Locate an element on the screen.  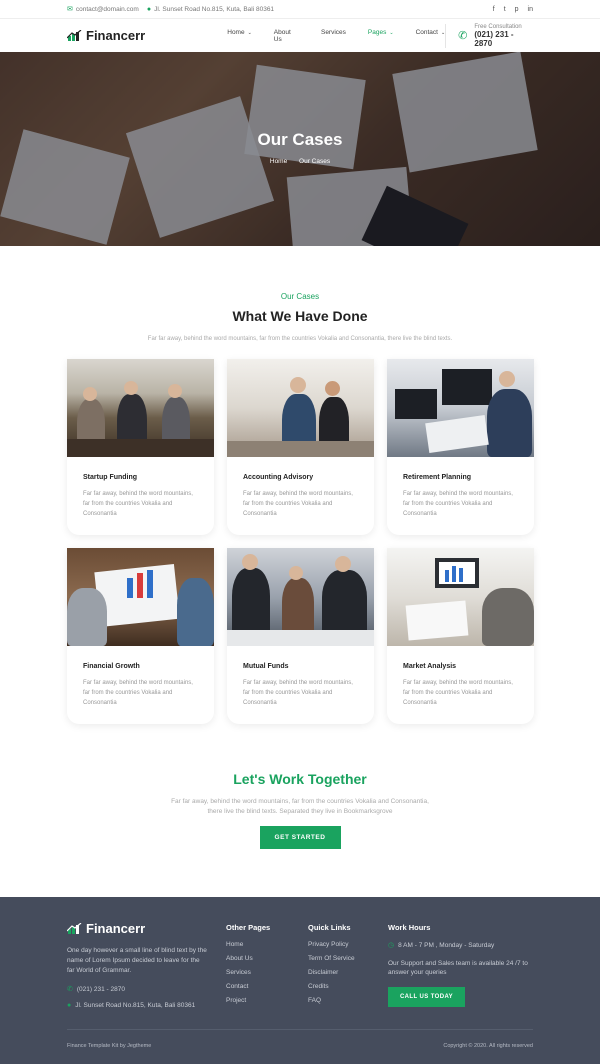
footer-link-project: Project is located at coordinates (267, 1004).